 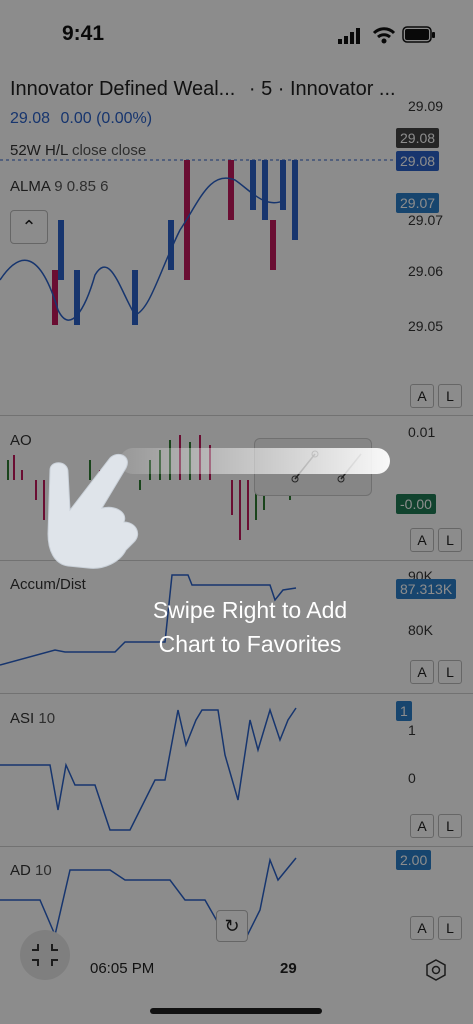 What do you see at coordinates (255, 461) in the screenshot?
I see `swipe-trail` at bounding box center [255, 461].